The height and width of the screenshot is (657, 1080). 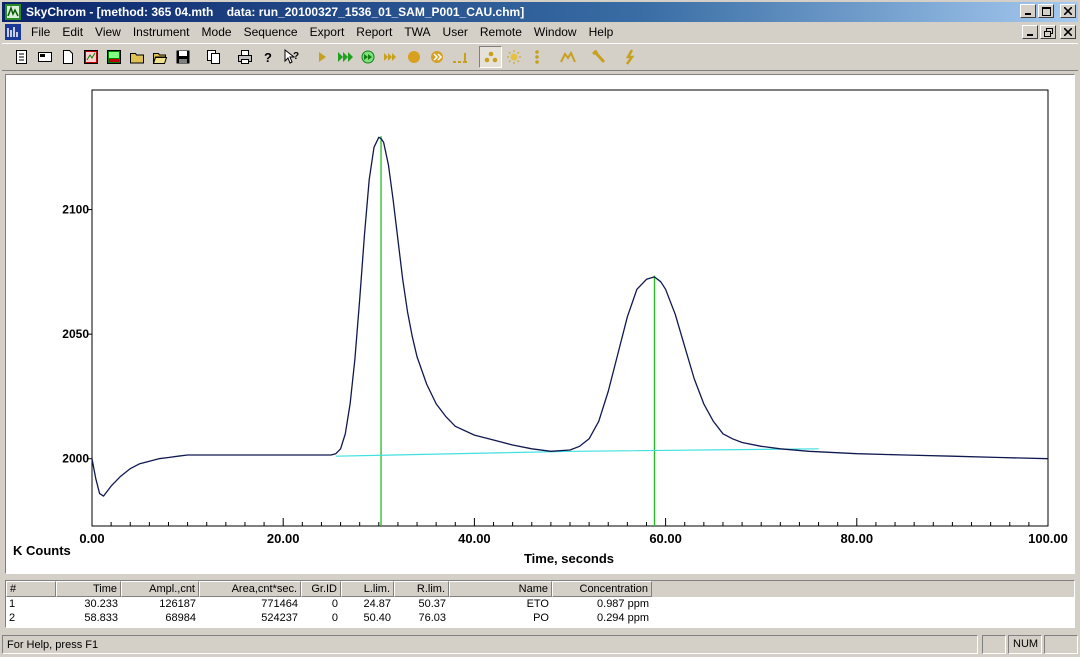 What do you see at coordinates (536, 57) in the screenshot?
I see `vertical-dots-button` at bounding box center [536, 57].